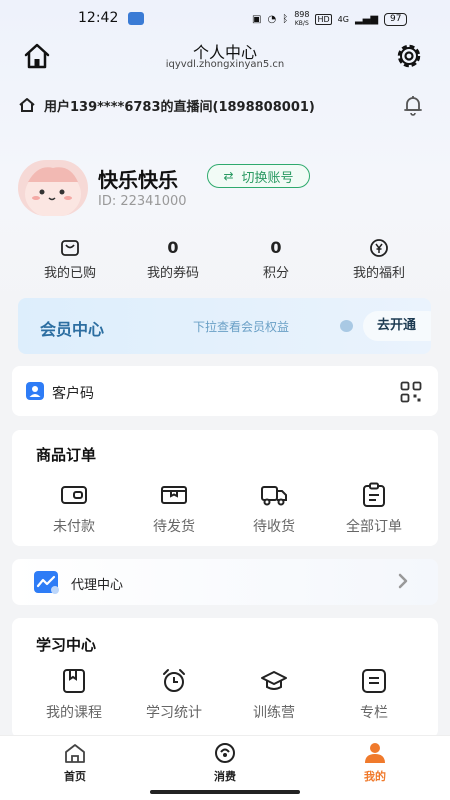 The width and height of the screenshot is (450, 800). I want to click on nav-bar: 个人中心 iqyvdl.zhongxinyan5.cn, so click(225, 56).